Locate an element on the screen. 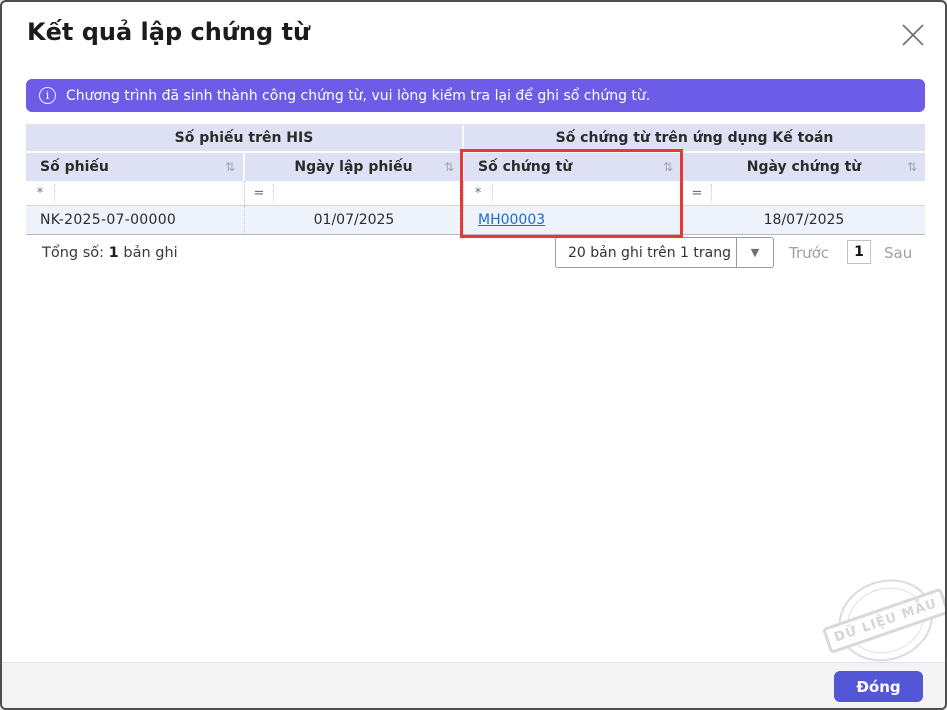 This screenshot has height=710, width=947. filter-ngay-chung-tu: = is located at coordinates (804, 193).